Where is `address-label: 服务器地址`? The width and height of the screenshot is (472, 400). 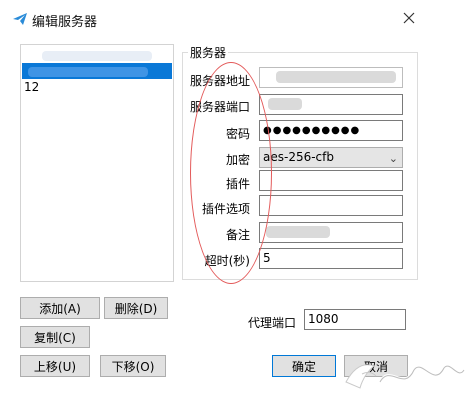
address-label: 服务器地址 is located at coordinates (219, 81).